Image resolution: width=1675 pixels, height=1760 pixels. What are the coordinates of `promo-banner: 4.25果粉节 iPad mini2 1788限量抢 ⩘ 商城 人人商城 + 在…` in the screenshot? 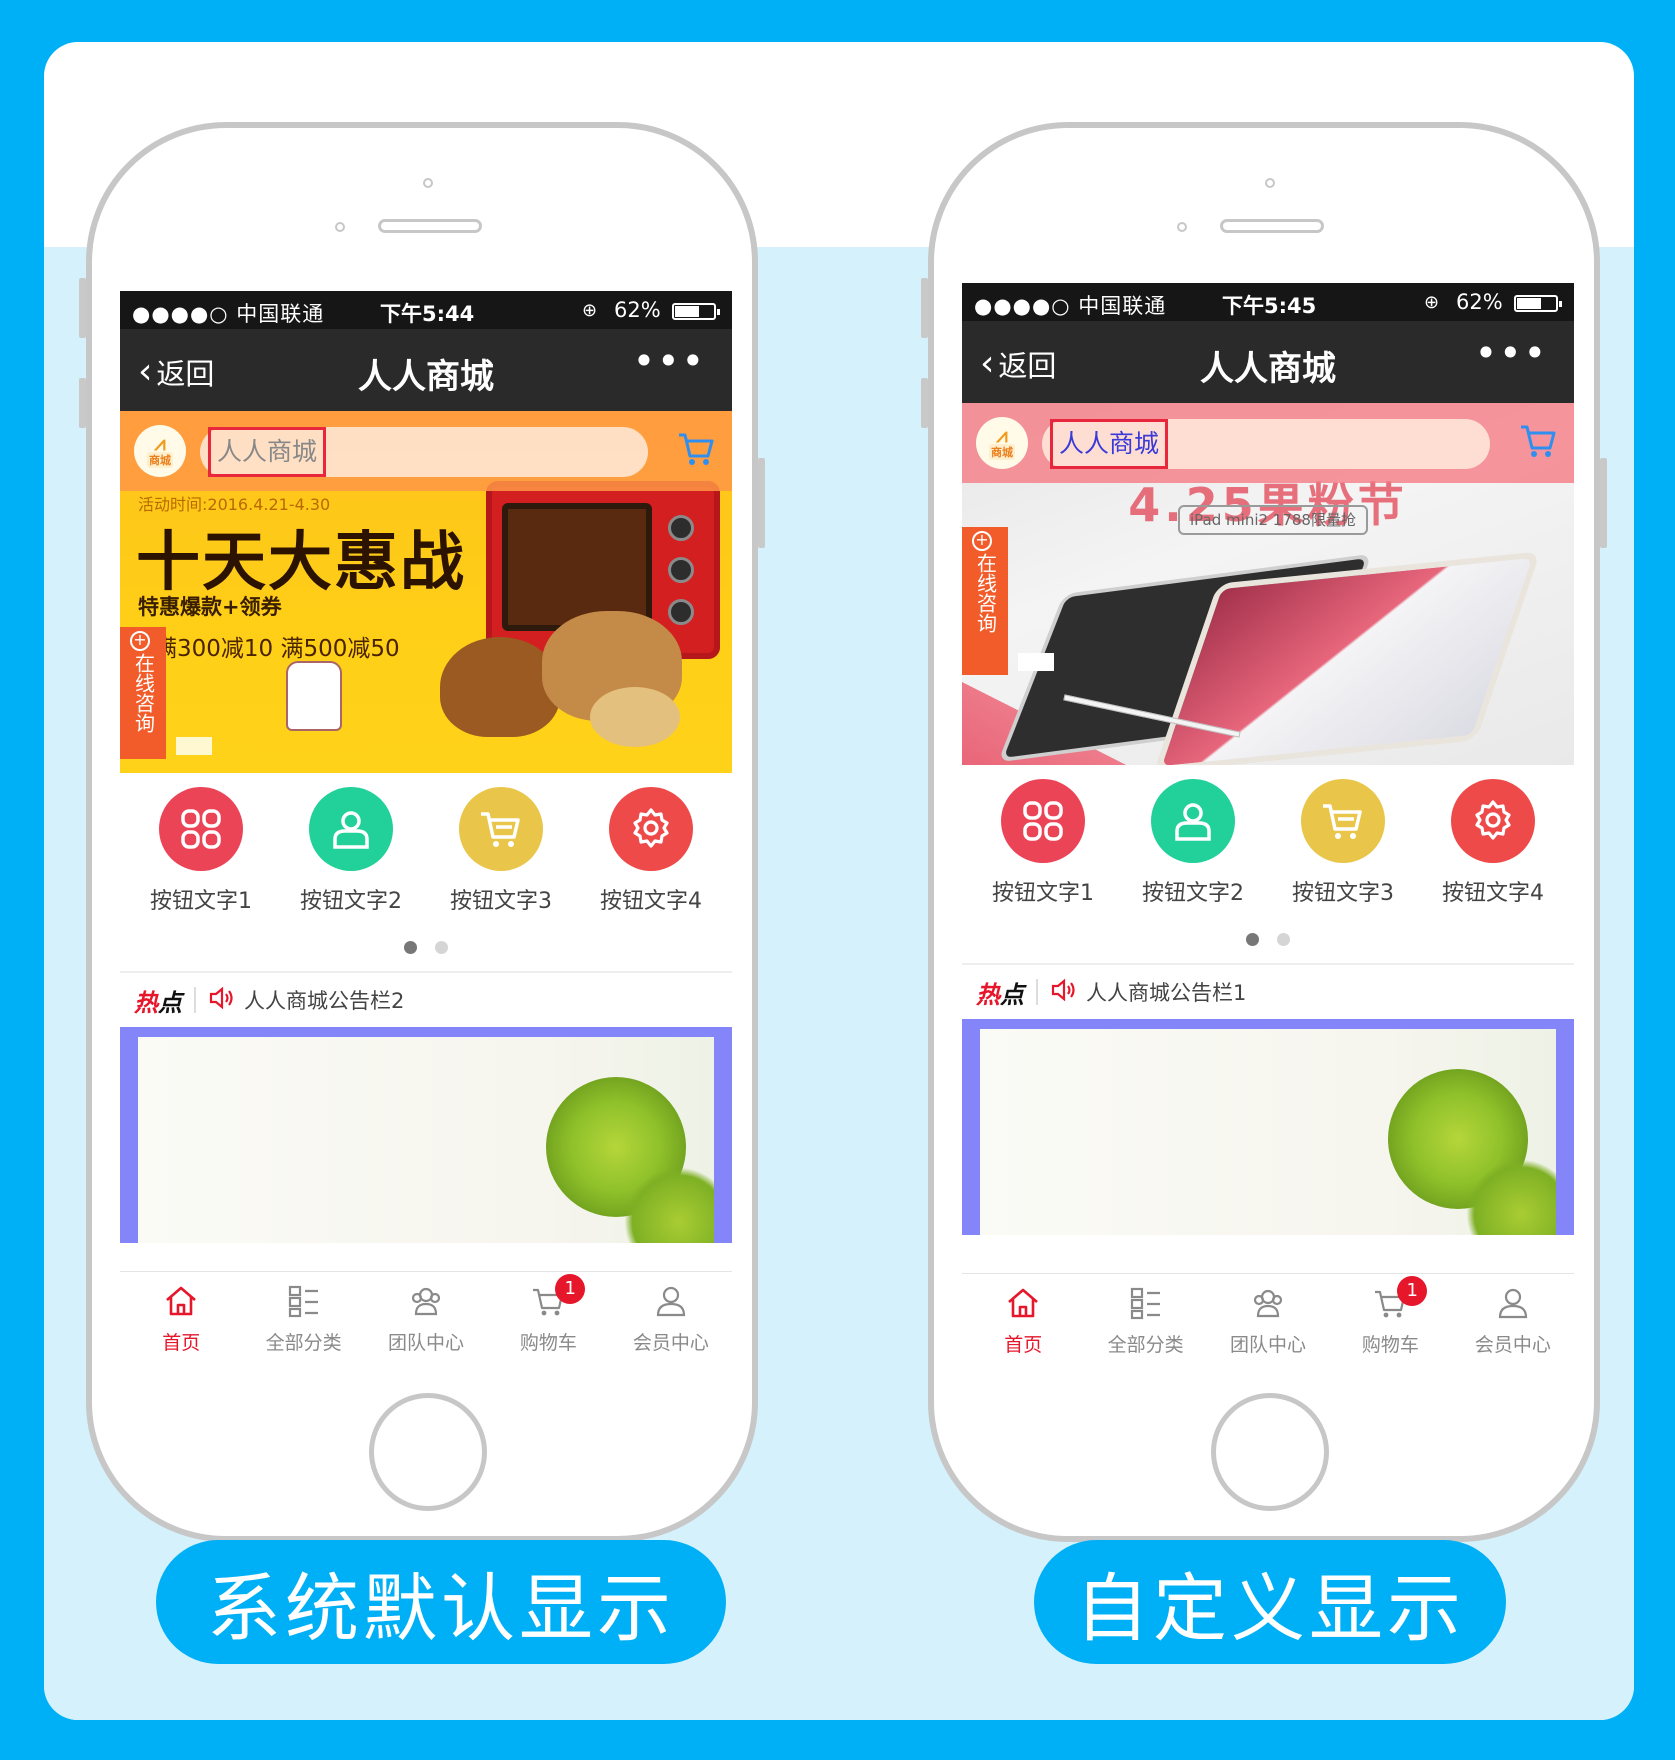 It's located at (1268, 584).